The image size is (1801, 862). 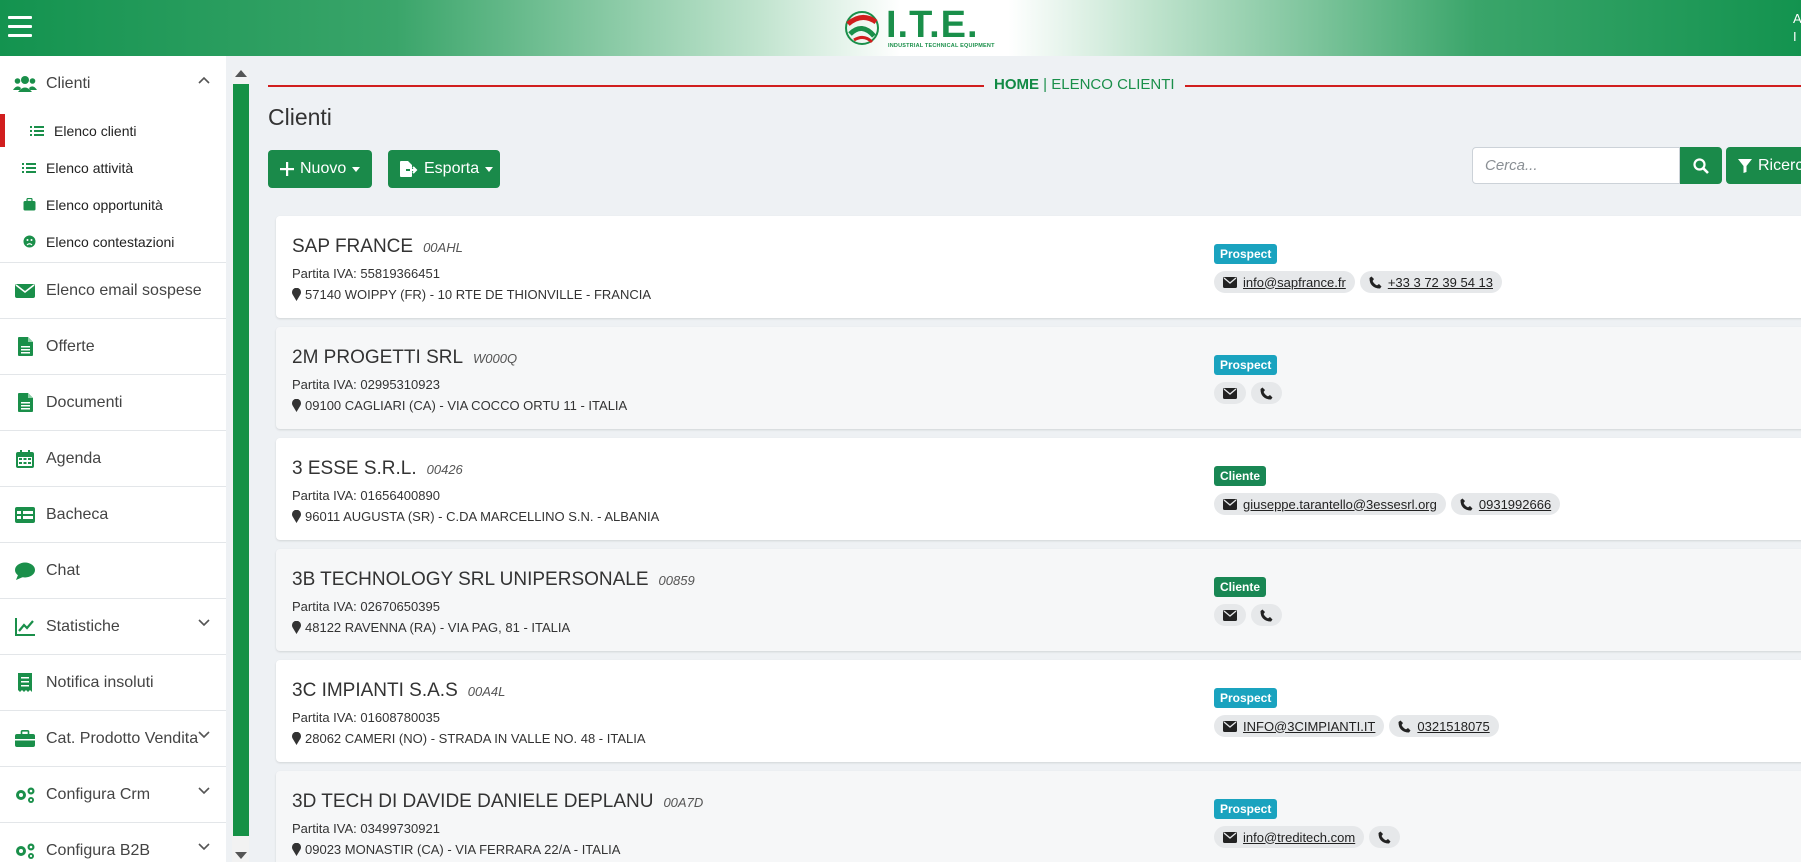 I want to click on logo-text: I.T.E., so click(x=932, y=25).